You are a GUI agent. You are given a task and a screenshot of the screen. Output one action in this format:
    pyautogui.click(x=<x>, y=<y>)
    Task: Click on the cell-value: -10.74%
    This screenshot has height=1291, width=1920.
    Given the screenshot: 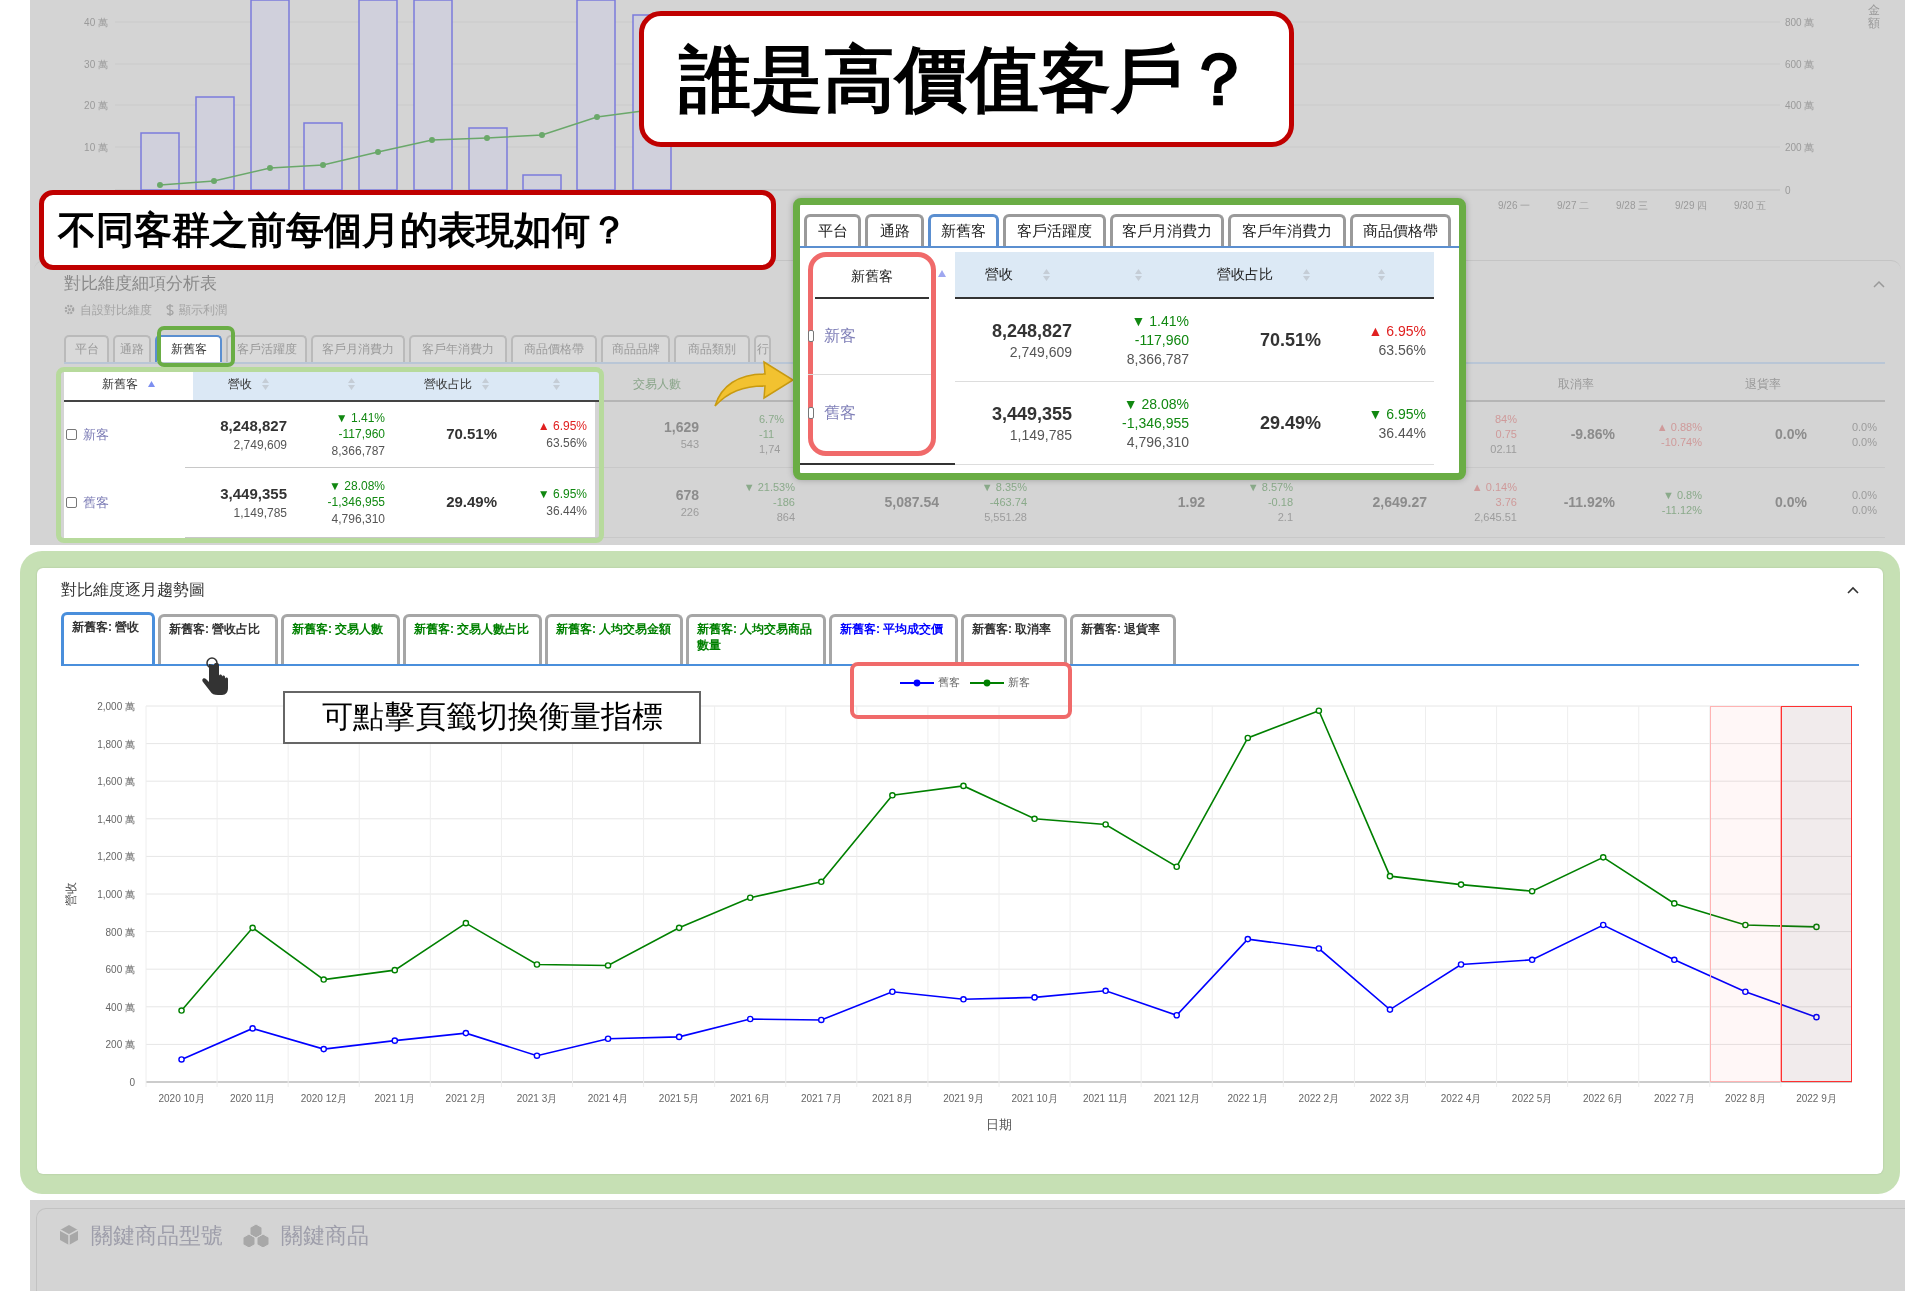 What is the action you would take?
    pyautogui.click(x=1681, y=442)
    